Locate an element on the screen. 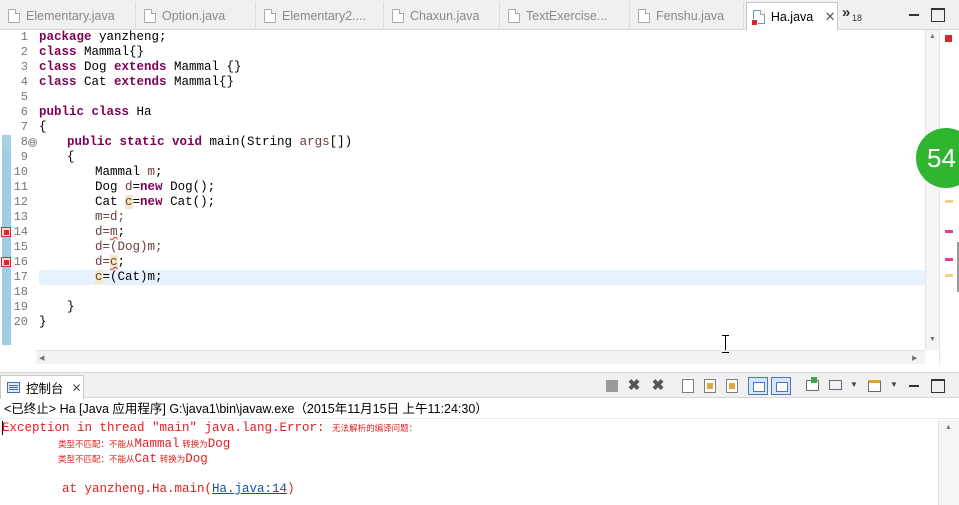 This screenshot has width=959, height=505. display-console-icon is located at coordinates (835, 385).